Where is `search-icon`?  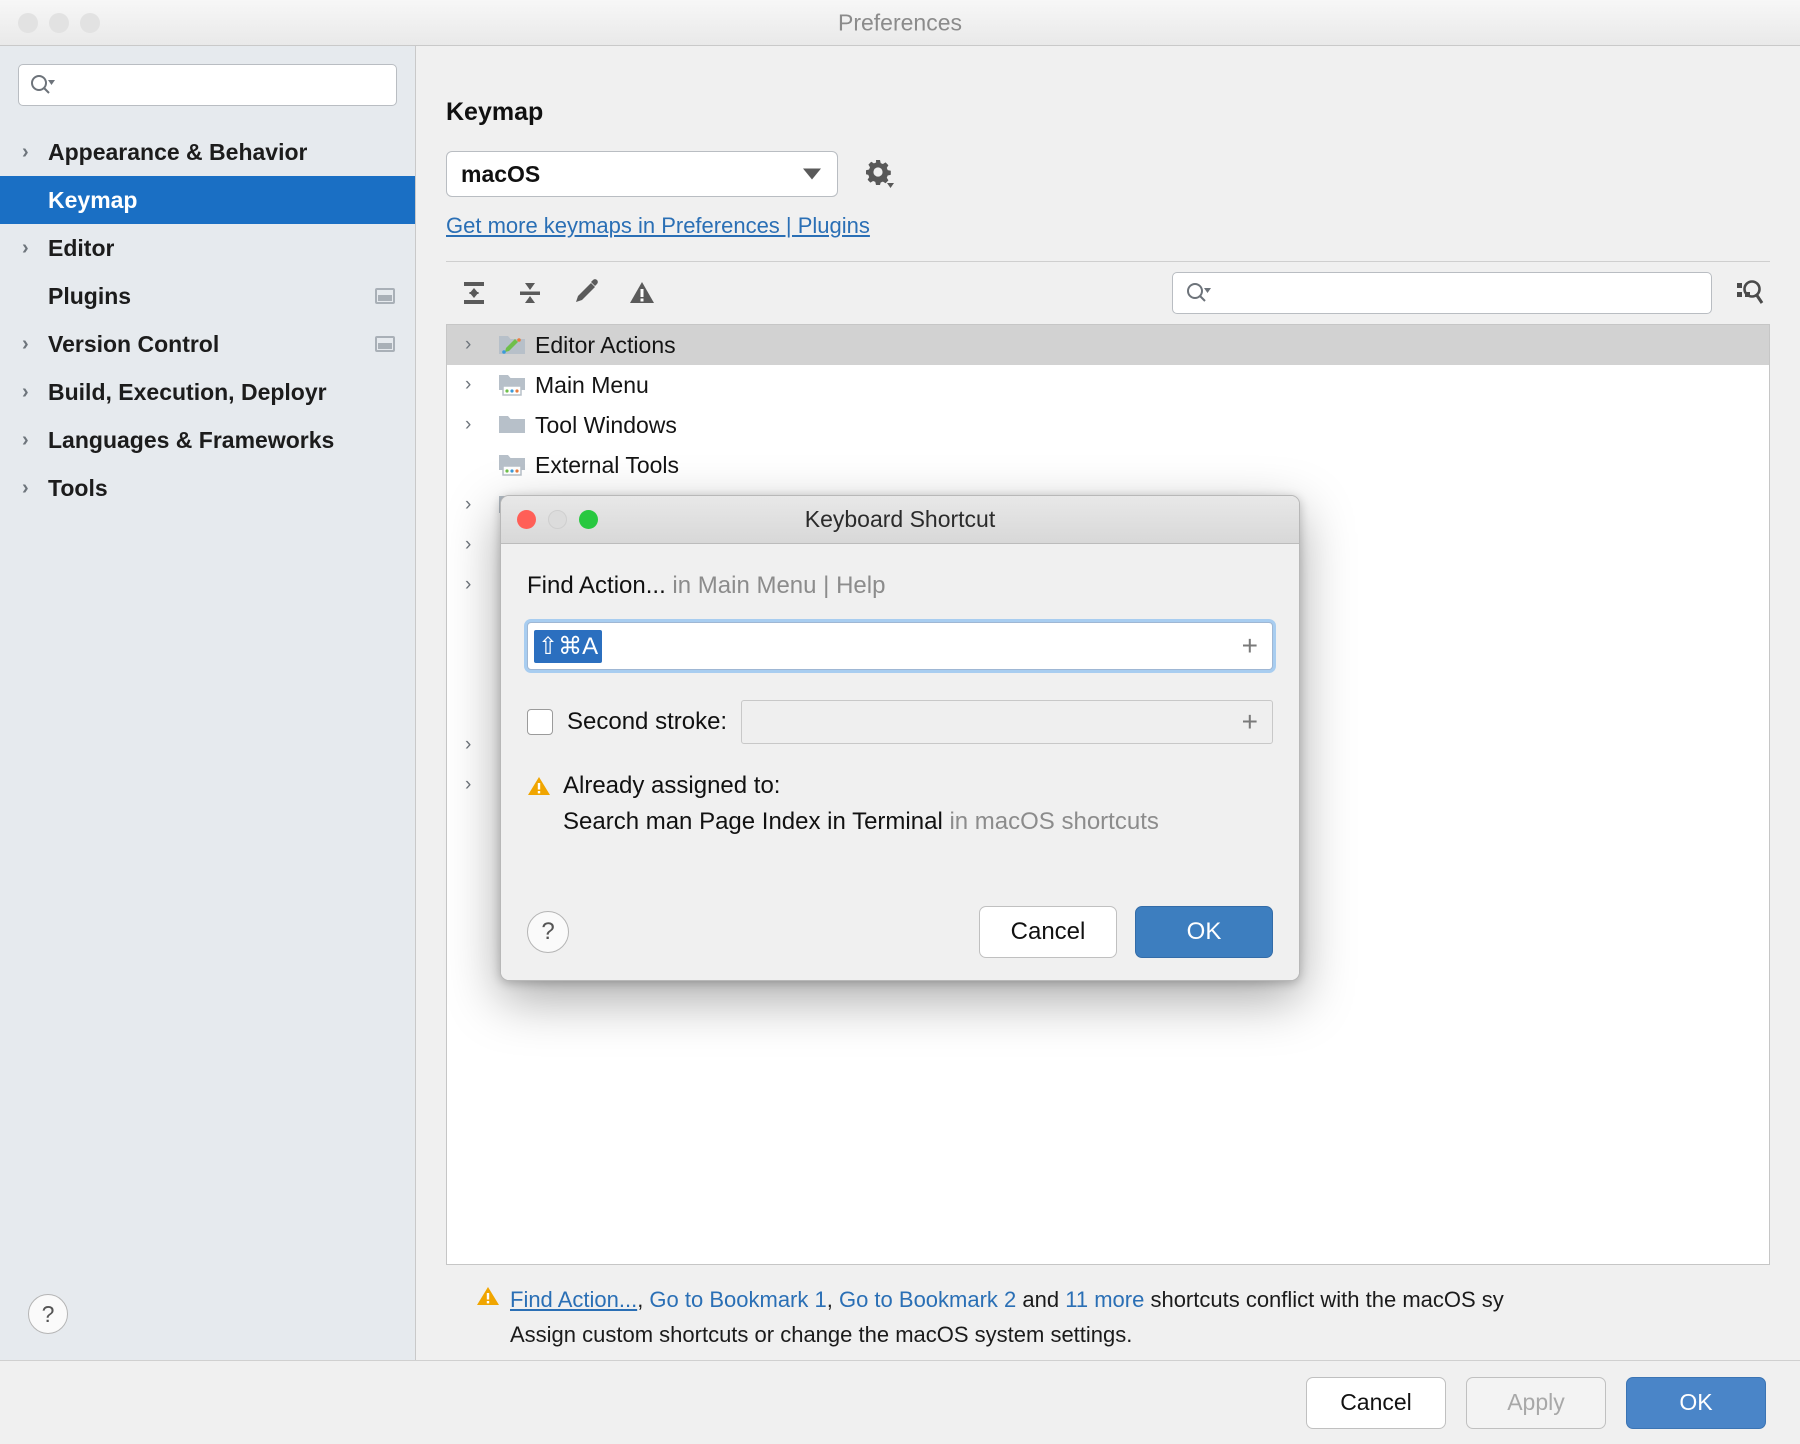 search-icon is located at coordinates (1198, 293).